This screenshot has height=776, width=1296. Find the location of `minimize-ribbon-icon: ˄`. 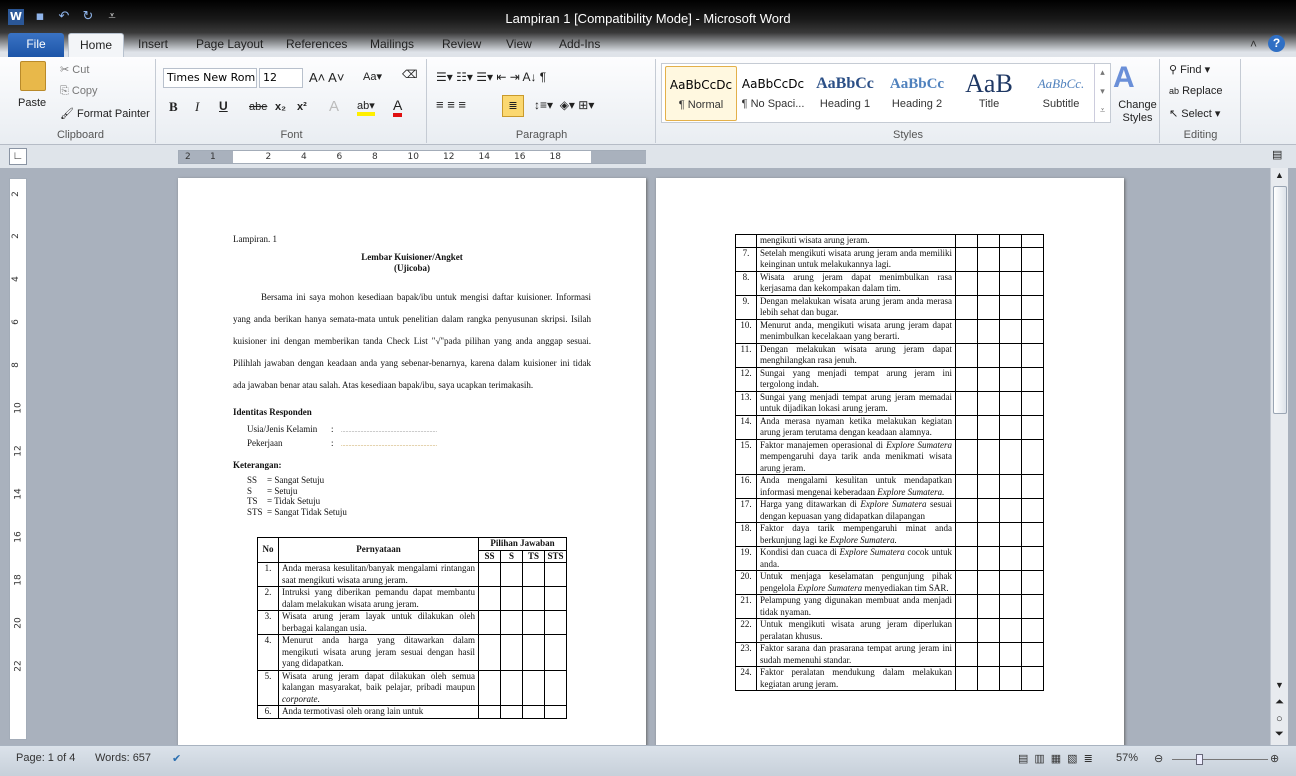

minimize-ribbon-icon: ˄ is located at coordinates (1253, 45).